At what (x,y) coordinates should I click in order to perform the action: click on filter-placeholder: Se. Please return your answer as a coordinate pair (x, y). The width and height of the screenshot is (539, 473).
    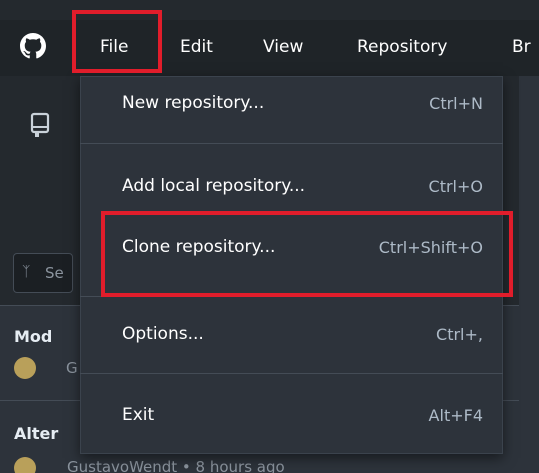
    Looking at the image, I should click on (54, 273).